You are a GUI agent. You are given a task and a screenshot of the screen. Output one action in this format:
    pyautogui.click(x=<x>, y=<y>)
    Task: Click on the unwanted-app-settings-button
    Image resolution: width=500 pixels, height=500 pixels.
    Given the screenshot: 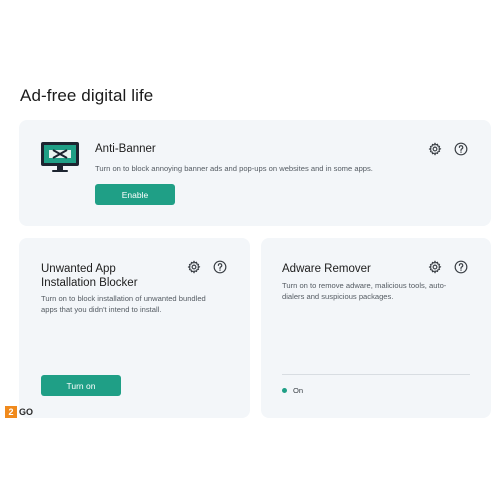 What is the action you would take?
    pyautogui.click(x=194, y=267)
    